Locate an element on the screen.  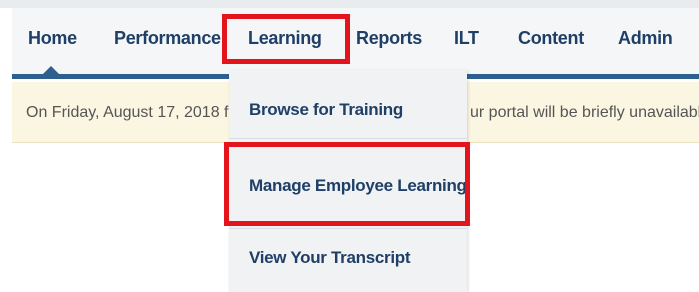
top-strip is located at coordinates (349, 4).